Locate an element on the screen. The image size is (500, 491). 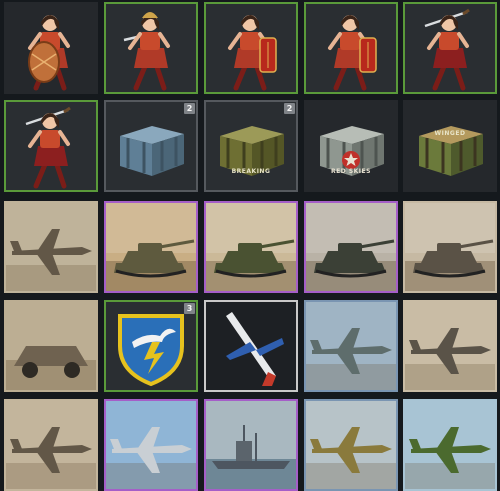
inventory-item-photo-car-sepia is located at coordinates (51, 346).